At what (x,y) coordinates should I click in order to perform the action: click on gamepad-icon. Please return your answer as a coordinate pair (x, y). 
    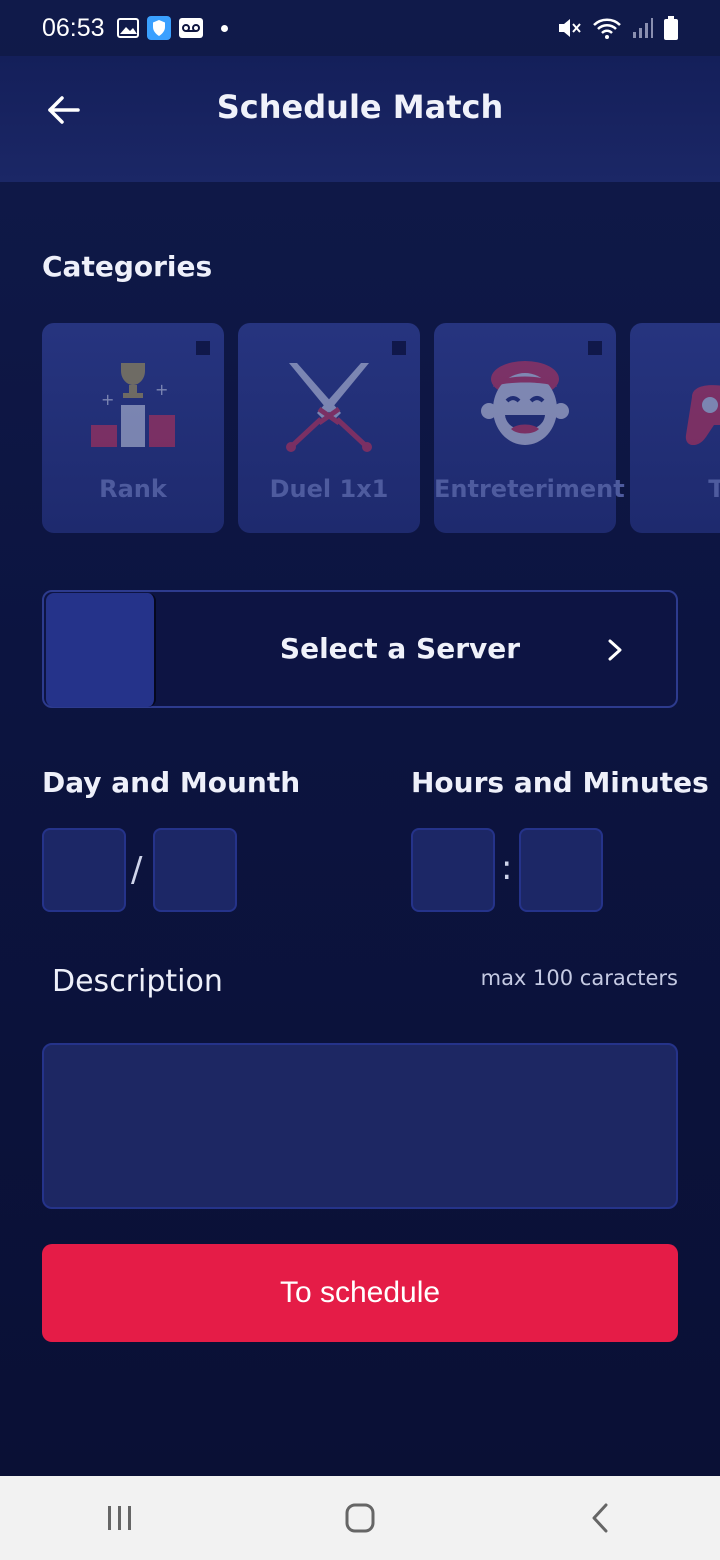
    Looking at the image, I should click on (702, 415).